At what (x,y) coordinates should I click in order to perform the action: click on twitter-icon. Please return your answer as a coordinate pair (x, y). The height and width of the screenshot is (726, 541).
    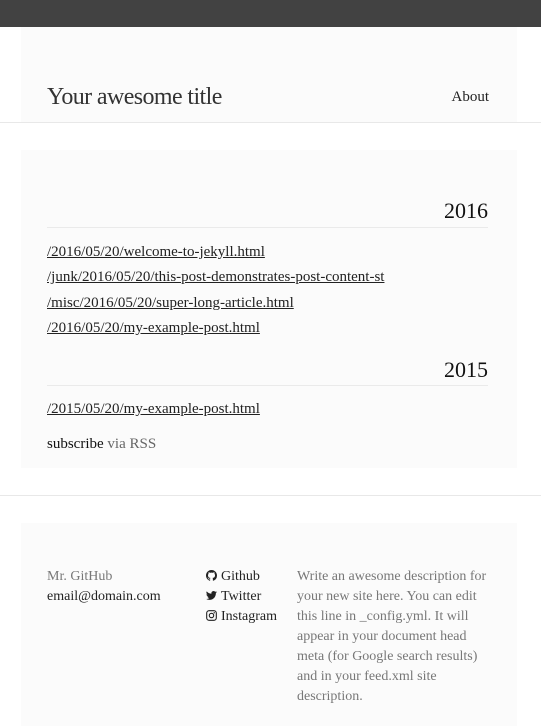
    Looking at the image, I should click on (211, 595).